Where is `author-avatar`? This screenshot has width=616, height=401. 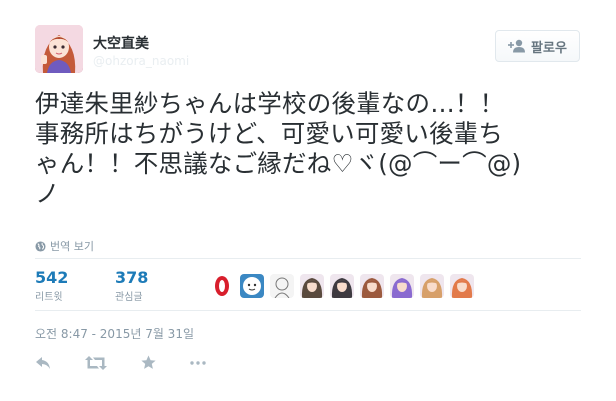 author-avatar is located at coordinates (59, 49).